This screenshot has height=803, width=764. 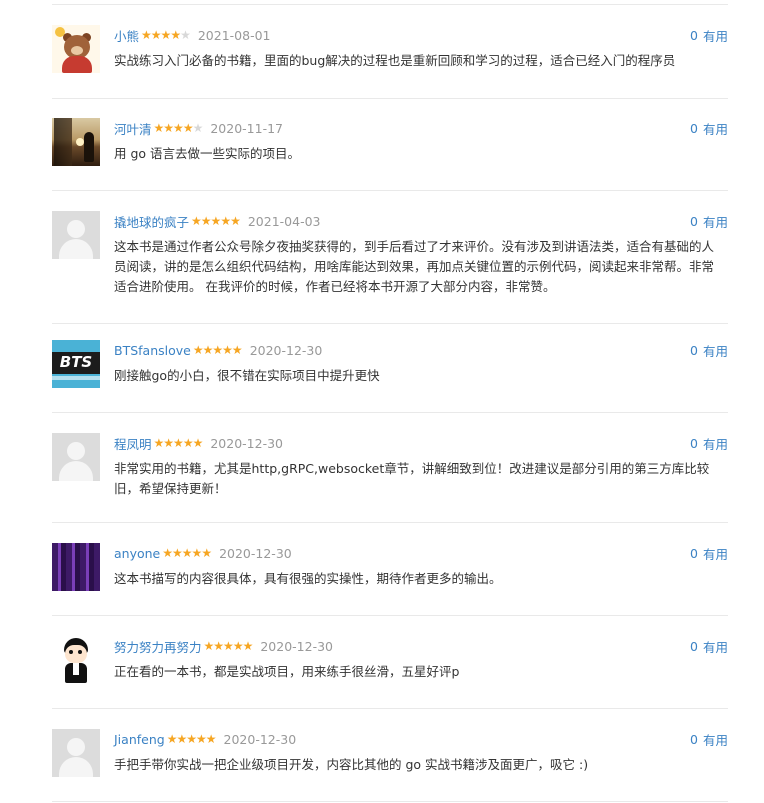 I want to click on review-meta: 努力努力再努力 ★ ★ ★ ★ ★ 2020-12-30, so click(x=223, y=646).